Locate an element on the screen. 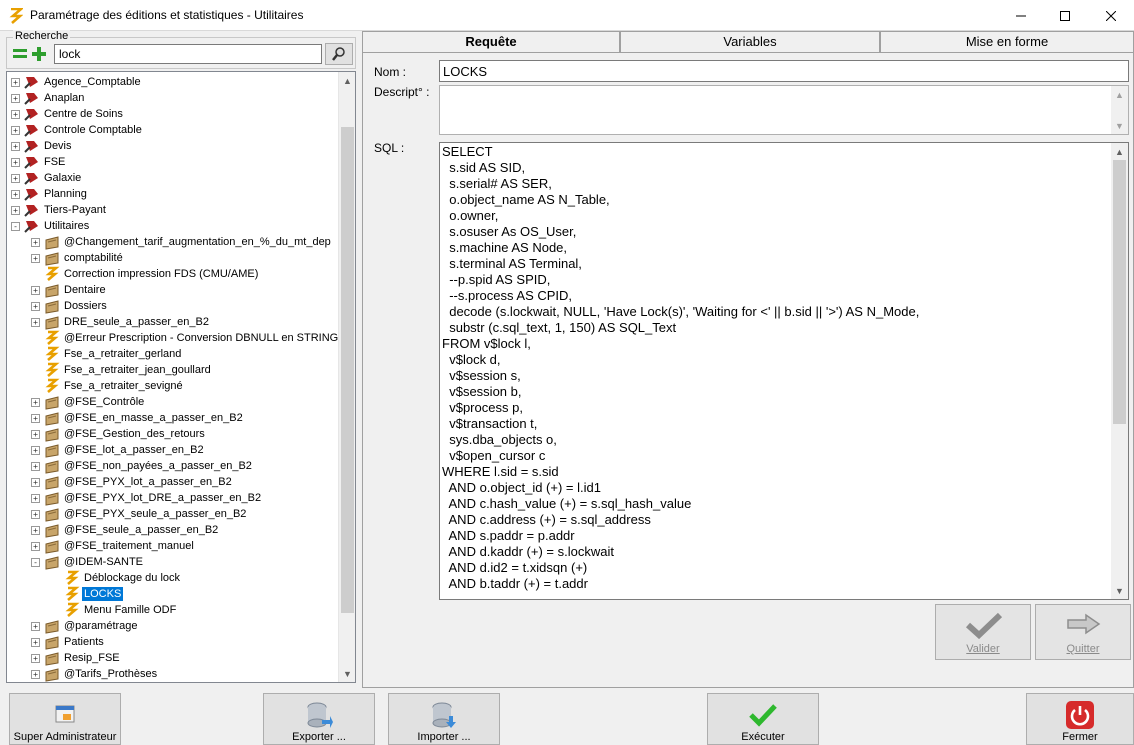 This screenshot has width=1134, height=745. close-button is located at coordinates (1111, 15).